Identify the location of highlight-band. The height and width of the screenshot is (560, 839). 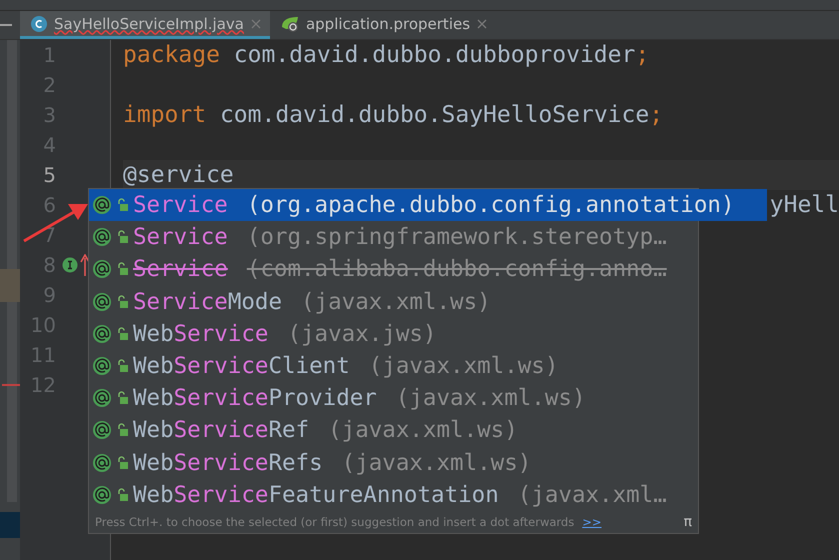
(10, 285).